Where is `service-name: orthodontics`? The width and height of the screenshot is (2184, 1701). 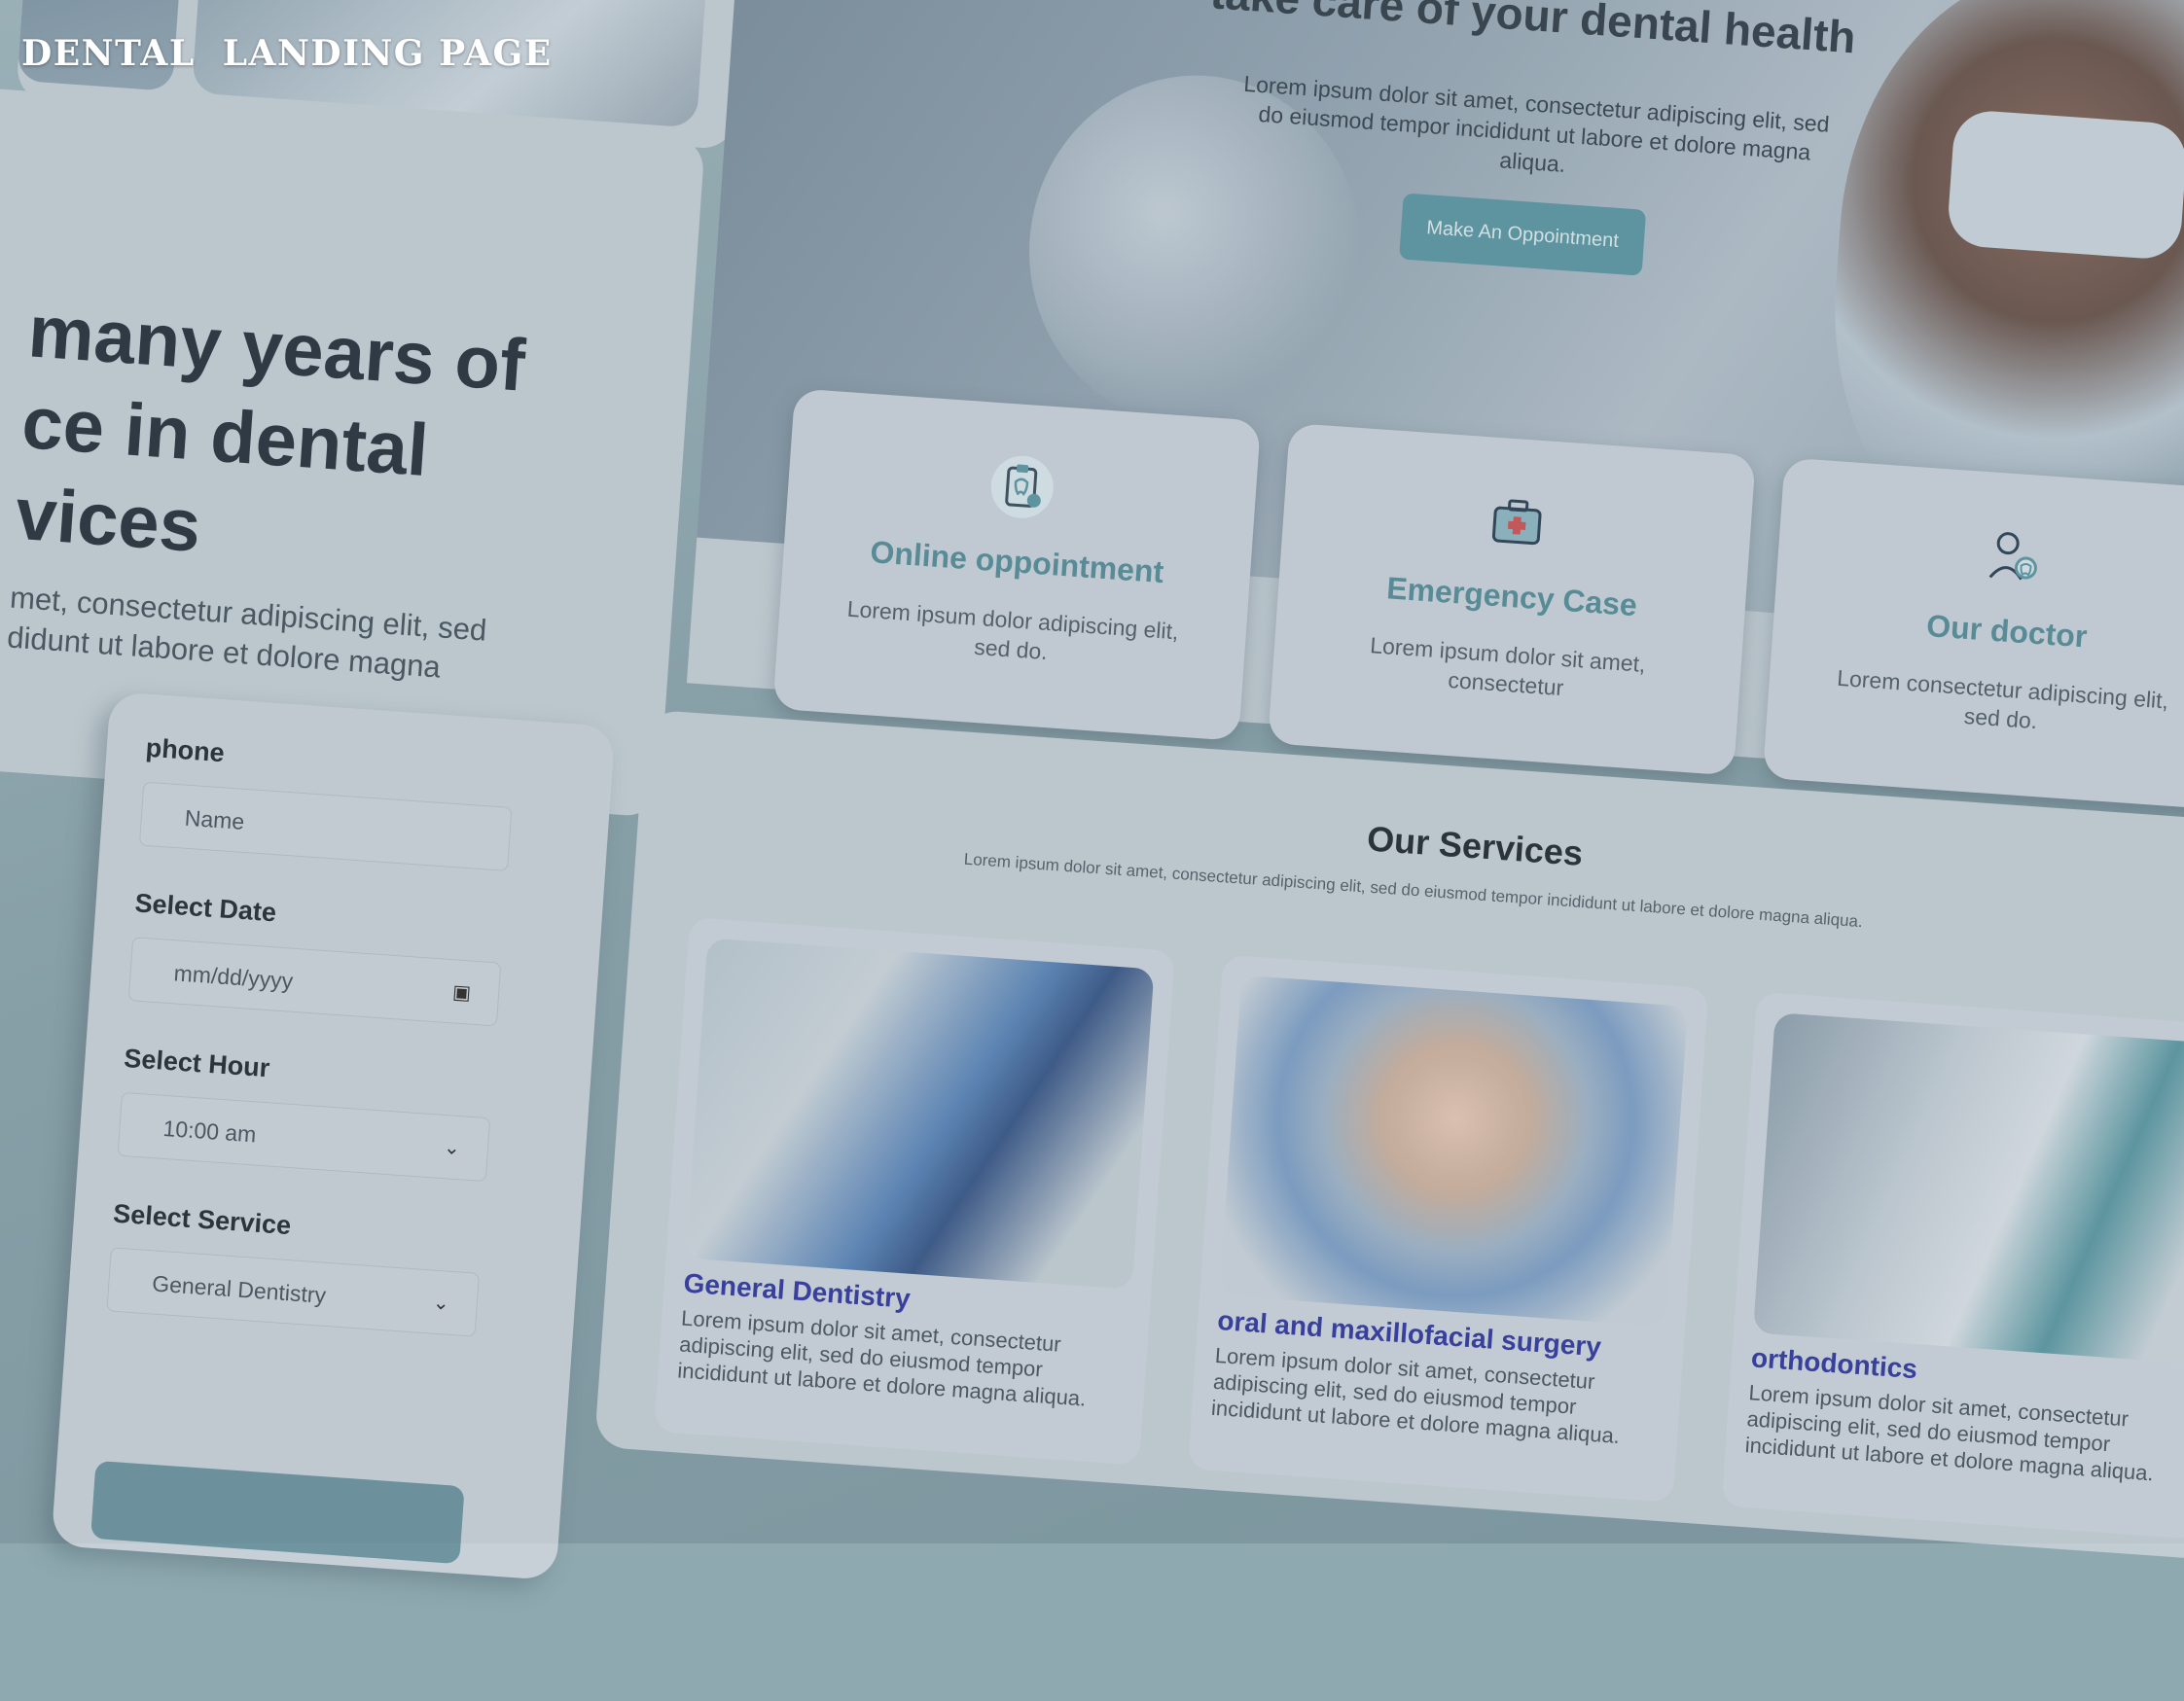 service-name: orthodontics is located at coordinates (1834, 1363).